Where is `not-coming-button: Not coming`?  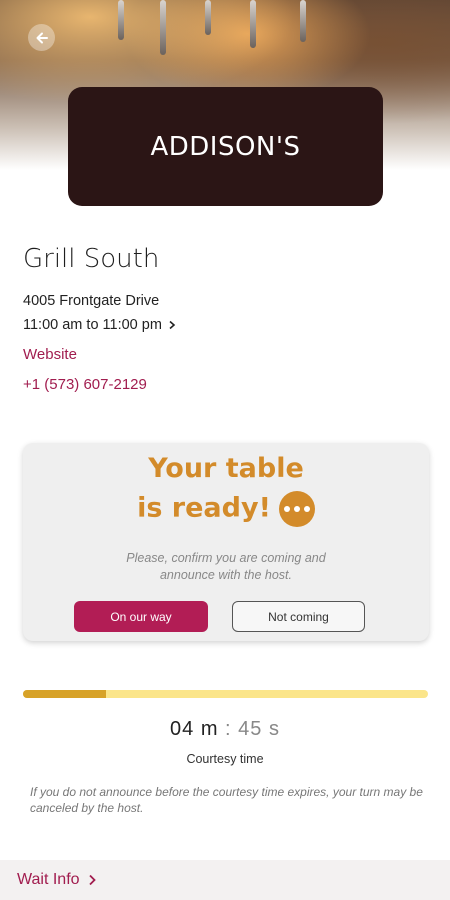
not-coming-button: Not coming is located at coordinates (298, 616).